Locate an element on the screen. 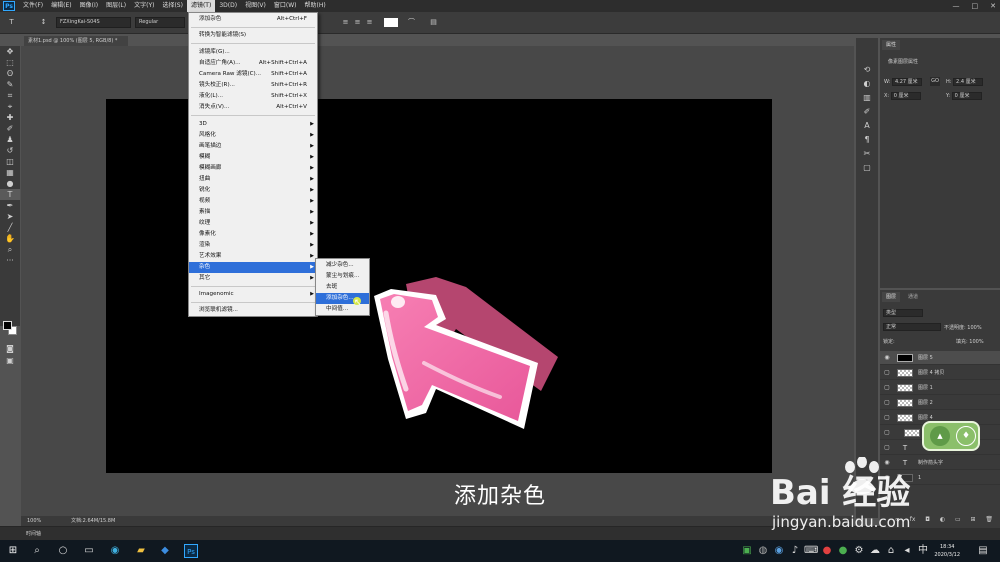 Image resolution: width=1000 pixels, height=562 pixels. text-orientation-icon: ↕ is located at coordinates (43, 22).